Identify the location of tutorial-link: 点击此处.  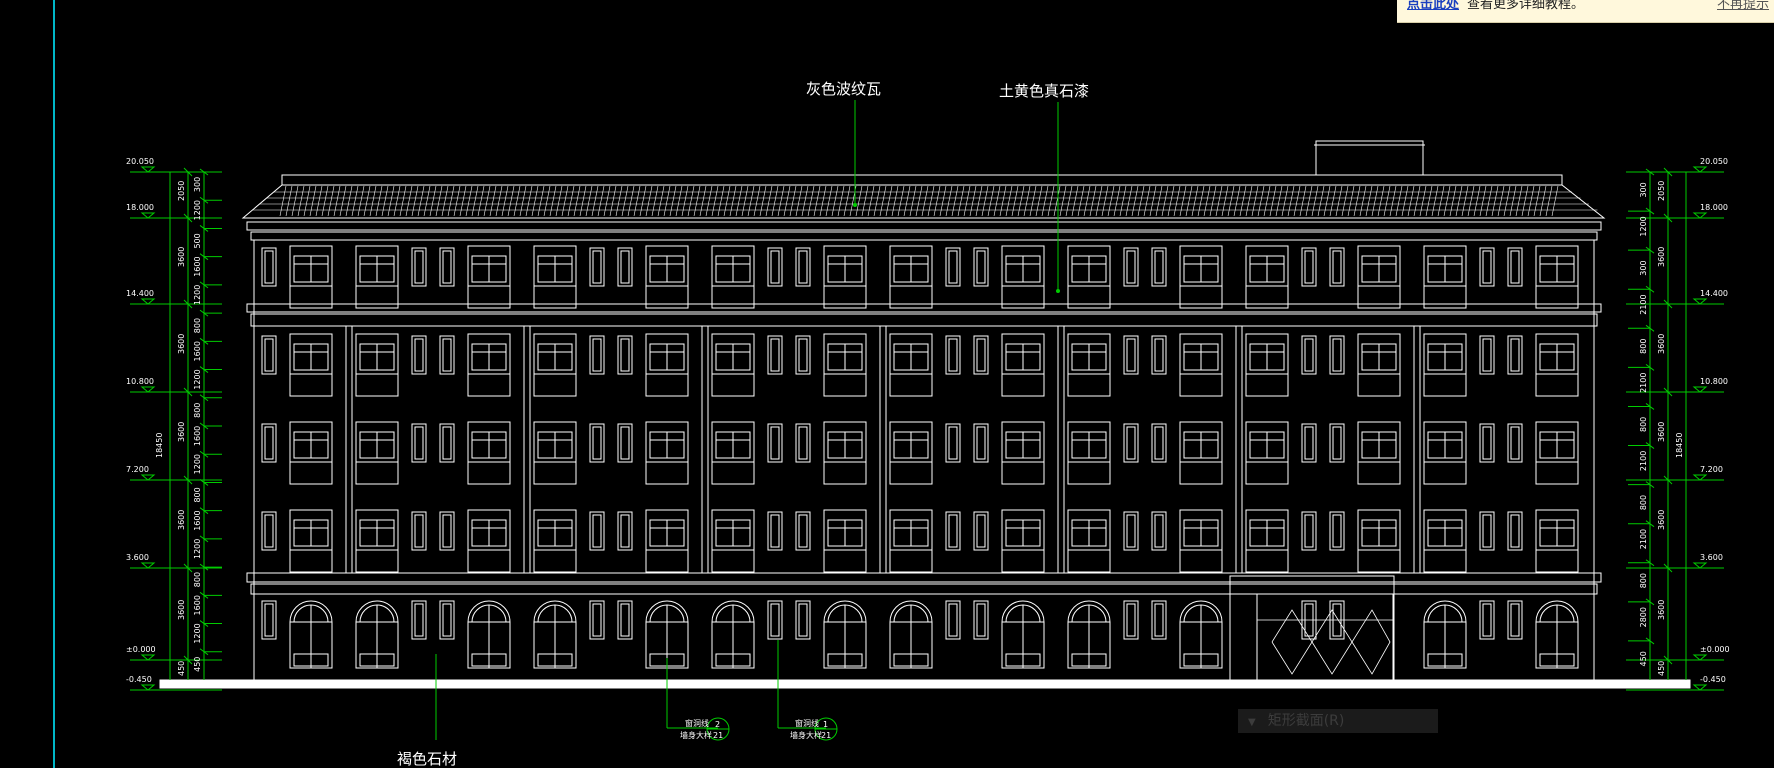
(1433, 6).